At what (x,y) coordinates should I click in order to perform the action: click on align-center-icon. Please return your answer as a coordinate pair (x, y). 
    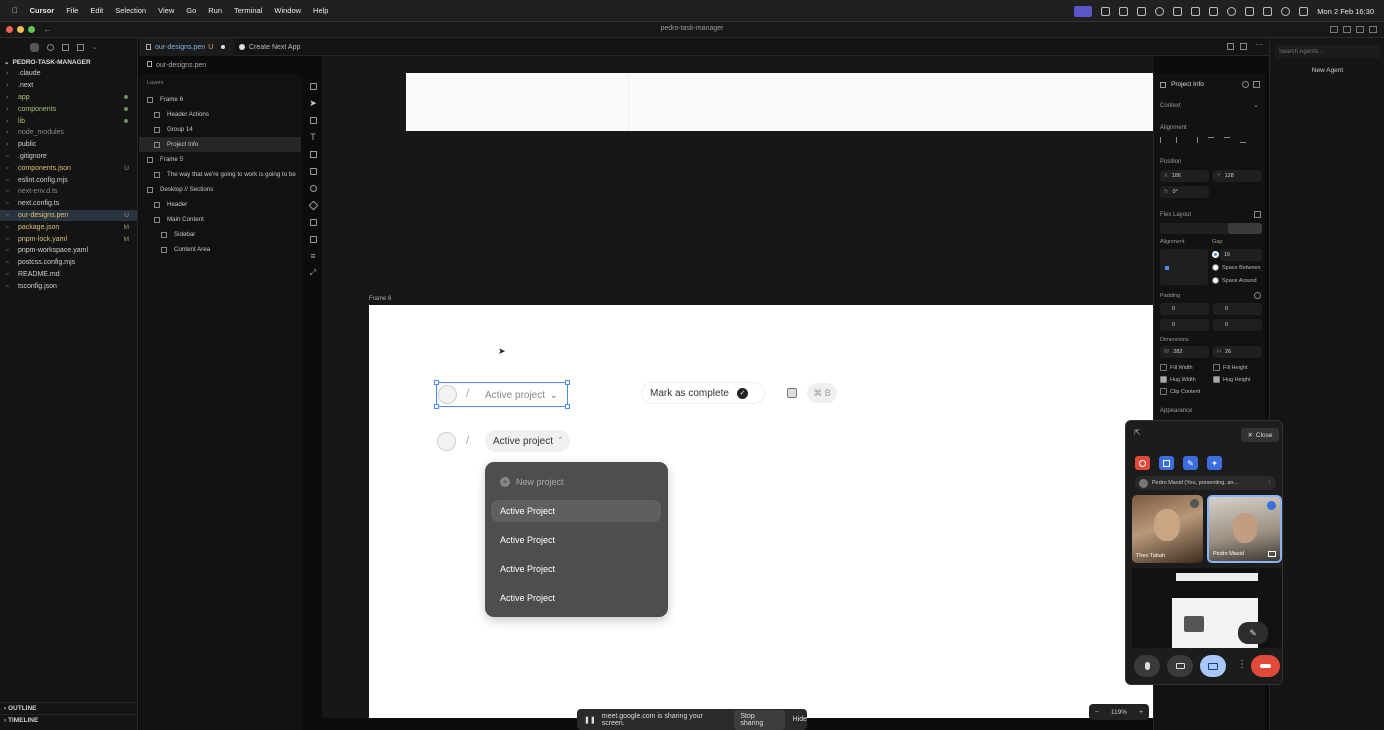
    Looking at the image, I should click on (1179, 140).